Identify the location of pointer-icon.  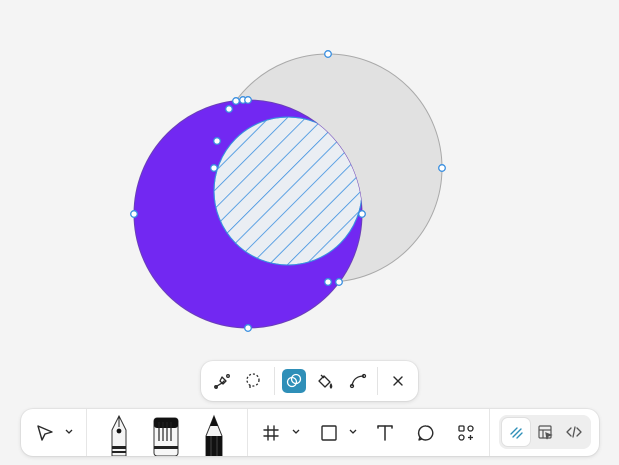
(45, 433).